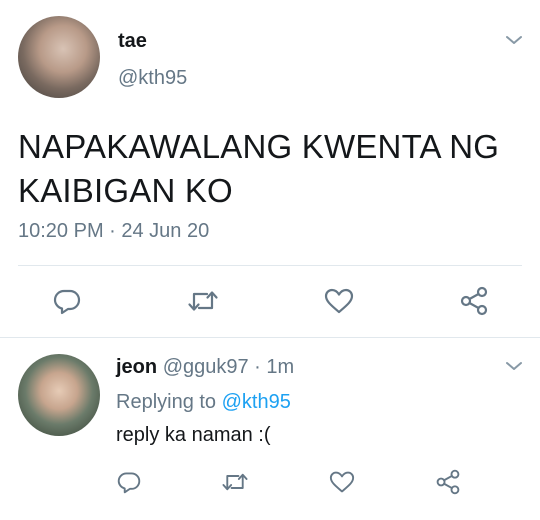 This screenshot has height=520, width=540. Describe the element at coordinates (228, 367) in the screenshot. I see `reply-tweet-meta: @gguk97 · 1m` at that location.